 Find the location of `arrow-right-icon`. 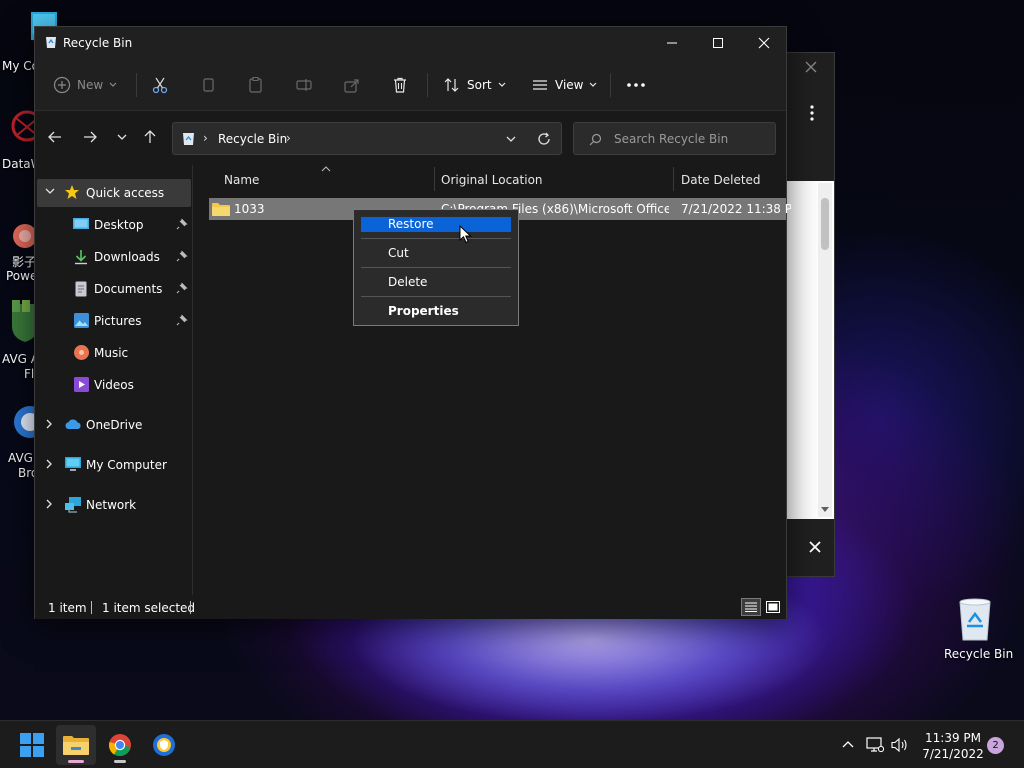

arrow-right-icon is located at coordinates (90, 137).